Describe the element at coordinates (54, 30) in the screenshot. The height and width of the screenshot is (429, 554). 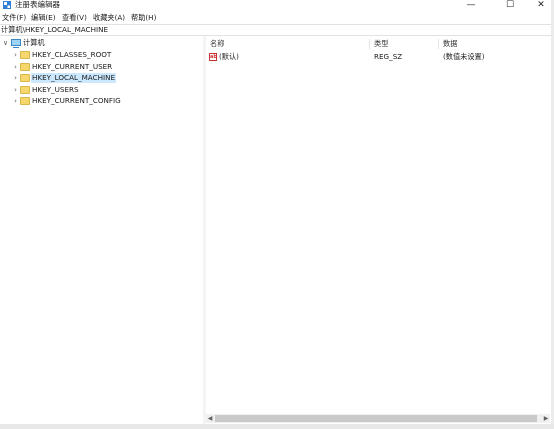
I see `address-path: 计算机\HKEY_LOCAL_MACHINE` at that location.